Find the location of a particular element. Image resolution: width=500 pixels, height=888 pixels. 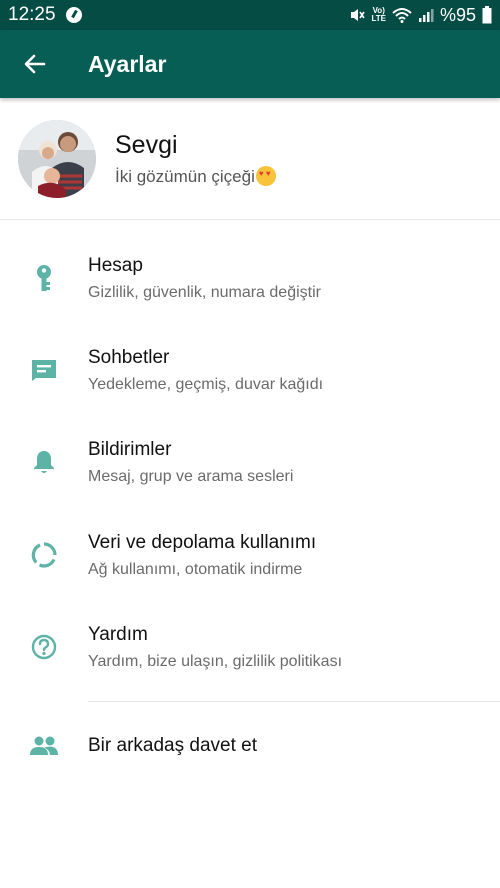

bell-icon is located at coordinates (44, 462).